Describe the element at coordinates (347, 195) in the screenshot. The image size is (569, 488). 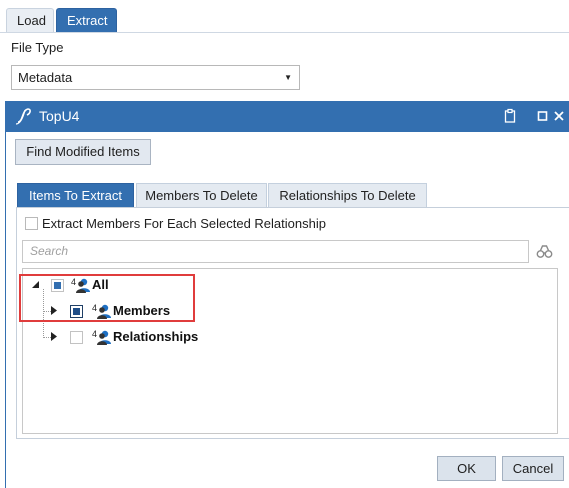
I see `tab-relationships-to-delete: Relationships To Delete` at that location.